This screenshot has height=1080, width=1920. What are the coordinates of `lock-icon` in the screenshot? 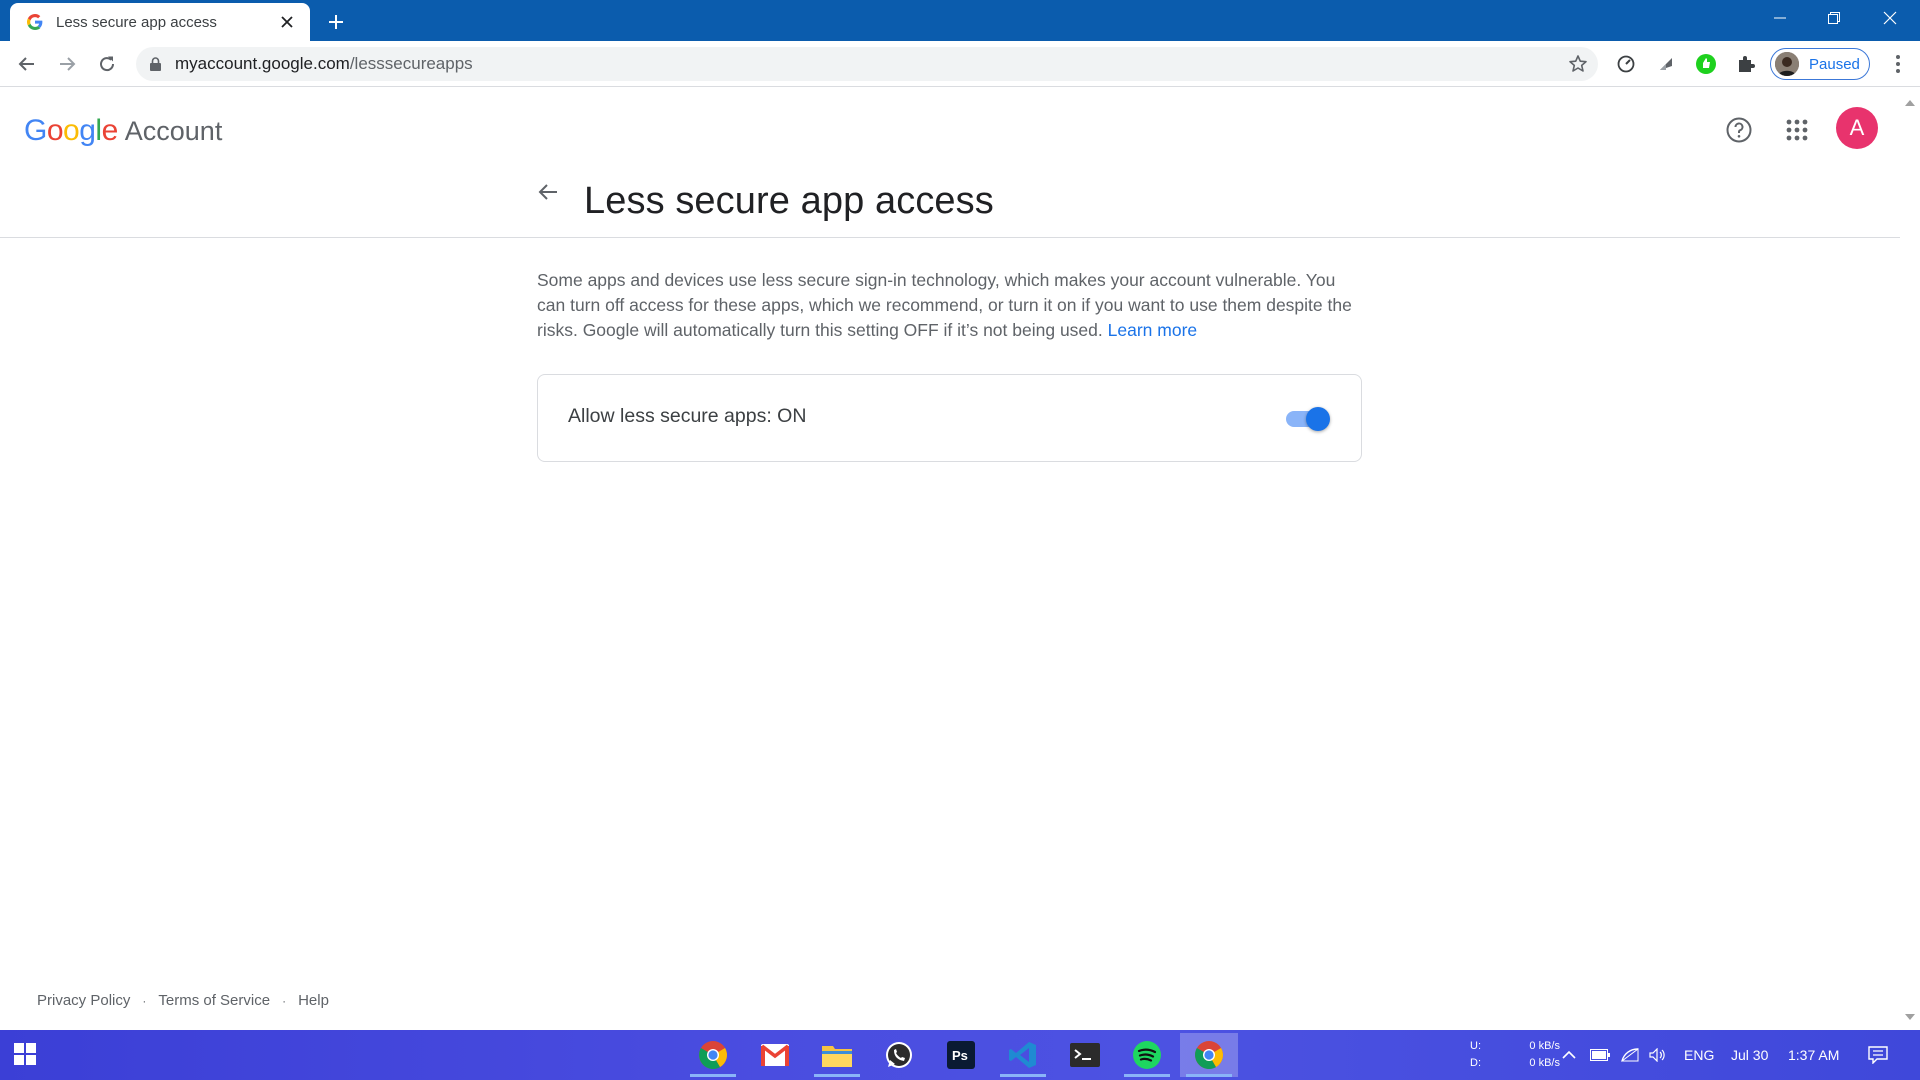 It's located at (155, 64).